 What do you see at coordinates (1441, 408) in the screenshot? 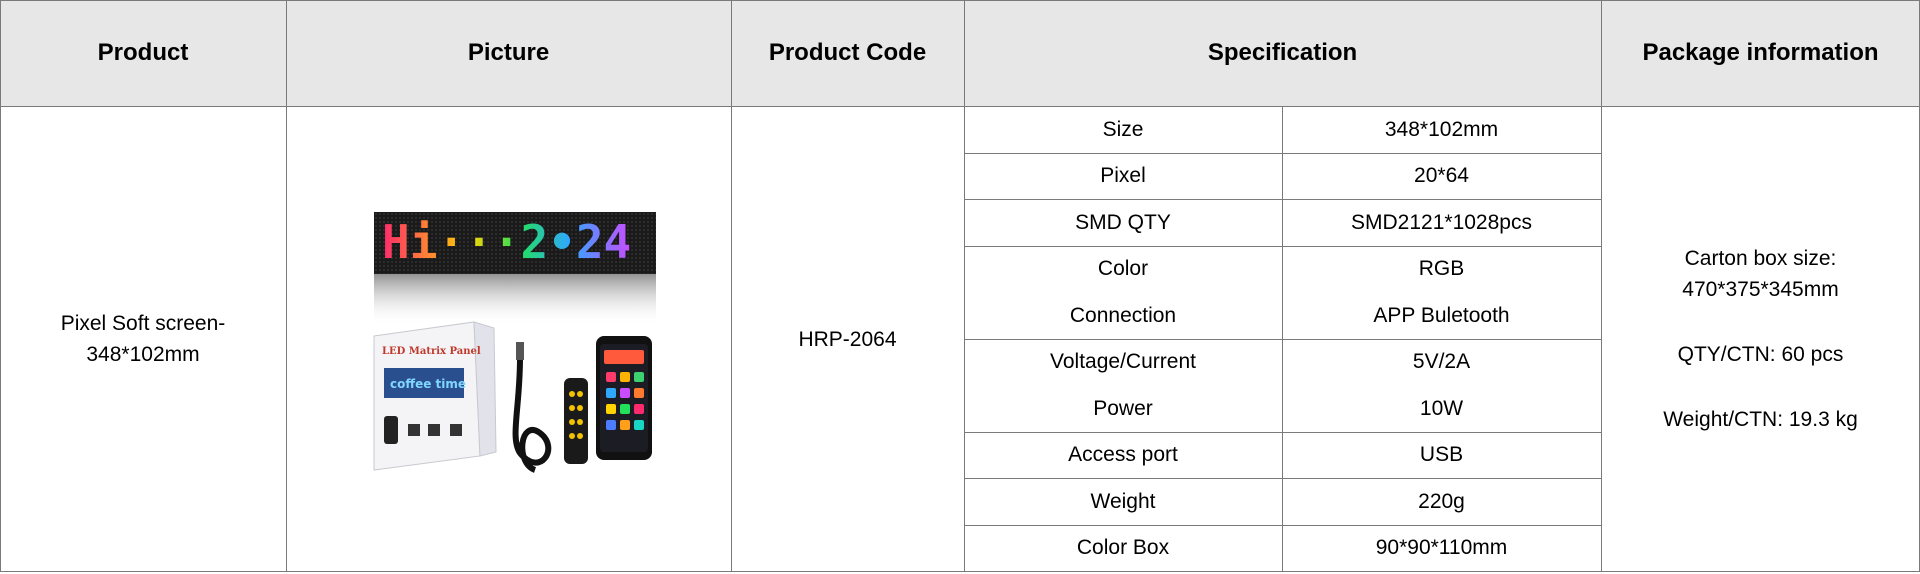
I see `spec-value: 10W` at bounding box center [1441, 408].